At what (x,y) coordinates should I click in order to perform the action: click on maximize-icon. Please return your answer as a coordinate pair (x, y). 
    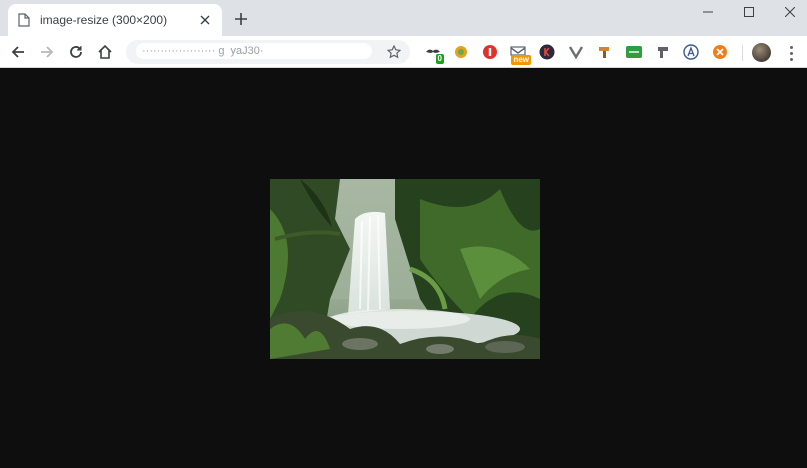
    Looking at the image, I should click on (749, 12).